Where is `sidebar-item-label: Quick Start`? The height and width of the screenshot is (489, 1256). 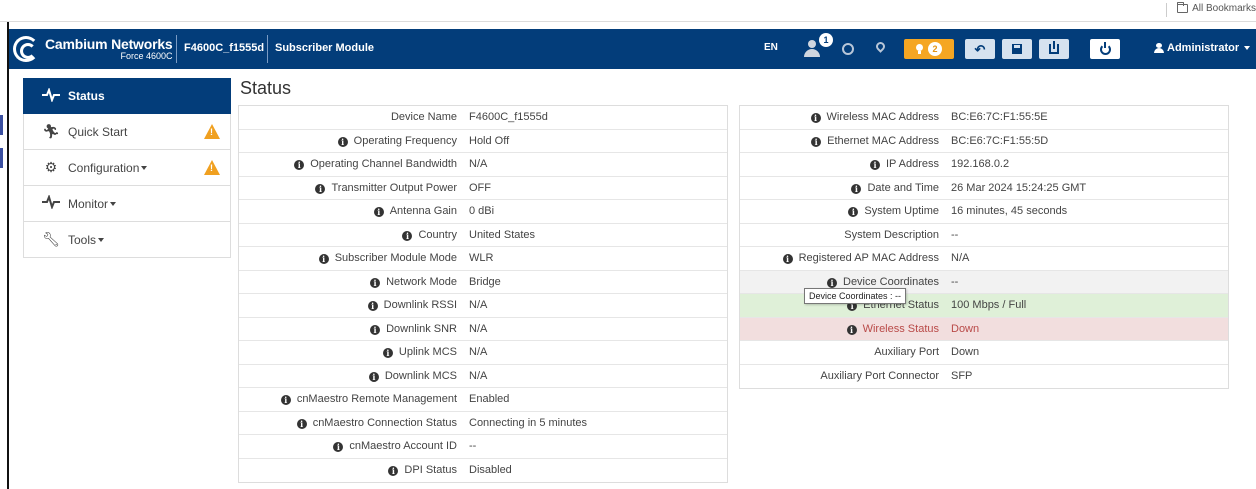
sidebar-item-label: Quick Start is located at coordinates (98, 131).